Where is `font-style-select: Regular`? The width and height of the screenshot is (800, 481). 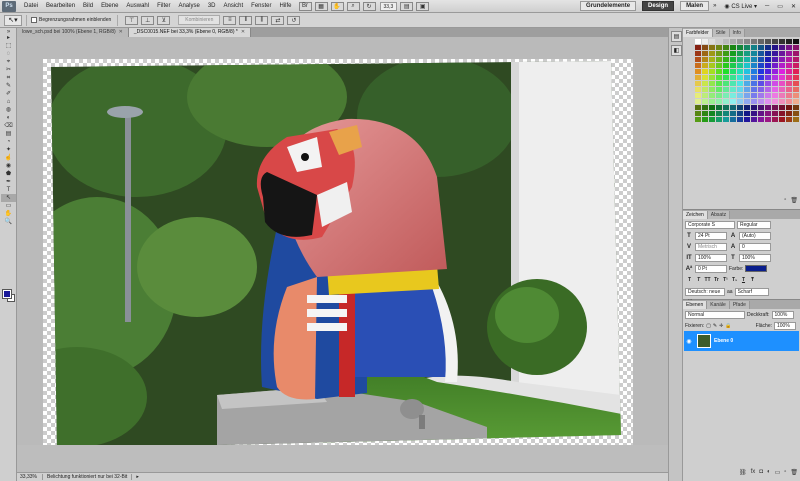
font-style-select: Regular is located at coordinates (754, 224).